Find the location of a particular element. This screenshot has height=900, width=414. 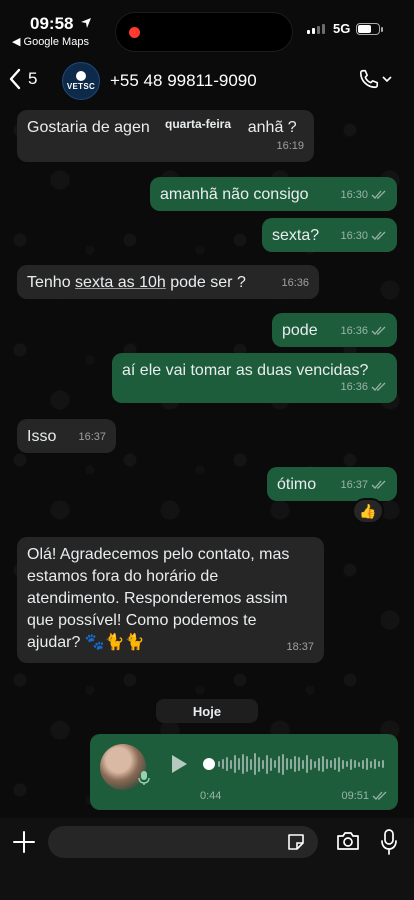

message-date-link: sexta as 10h is located at coordinates (120, 282).